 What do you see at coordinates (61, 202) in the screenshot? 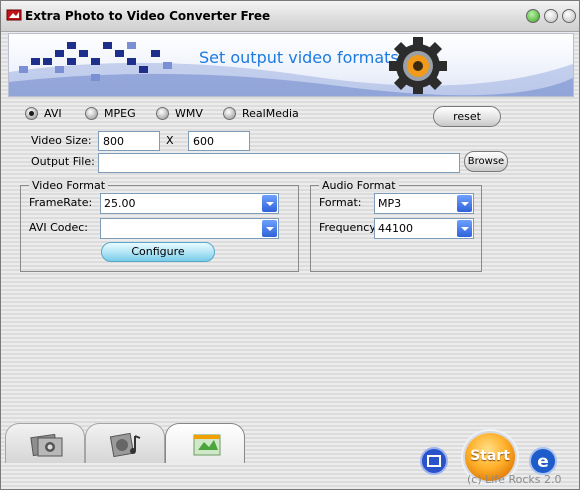
I see `framerate-label: FrameRate:` at bounding box center [61, 202].